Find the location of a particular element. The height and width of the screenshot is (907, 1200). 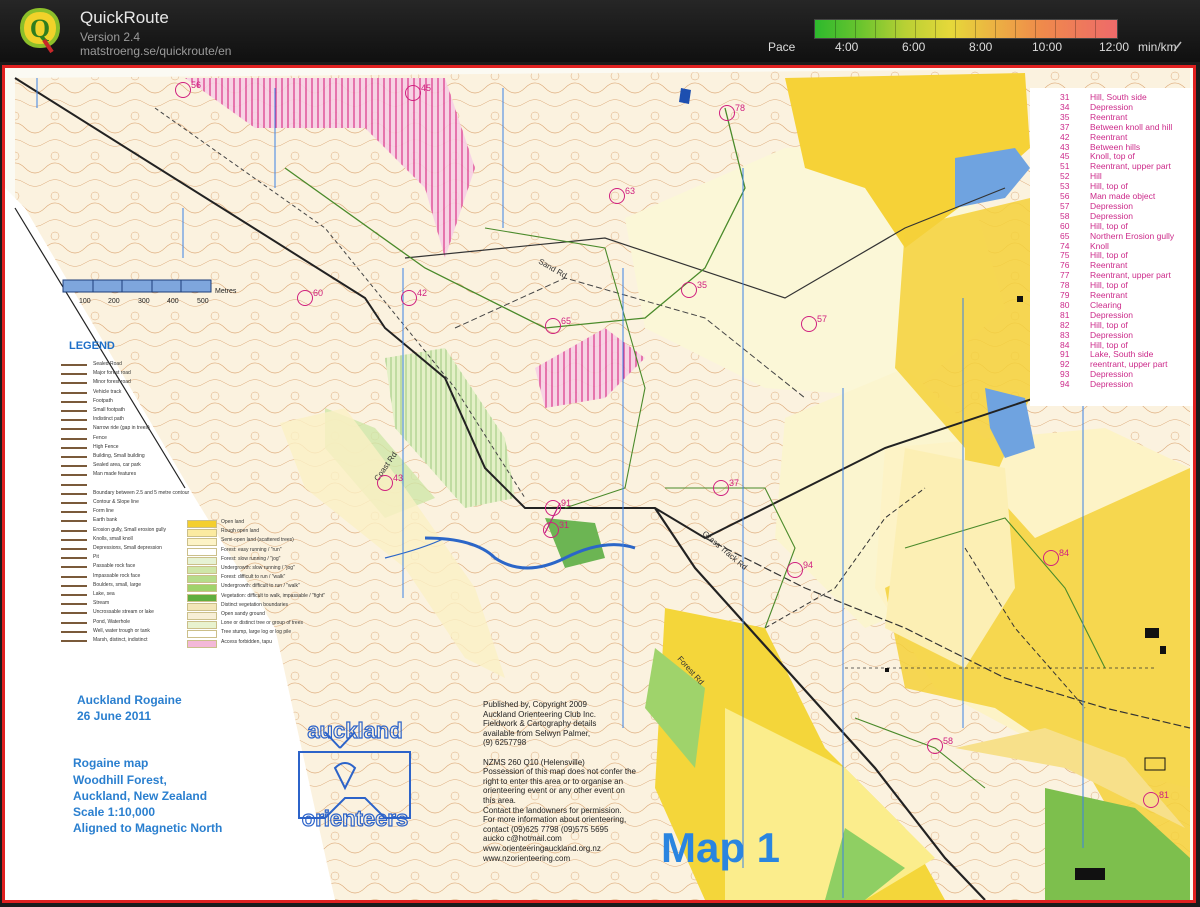

logo-line-2: orienteers is located at coordinates (355, 818).